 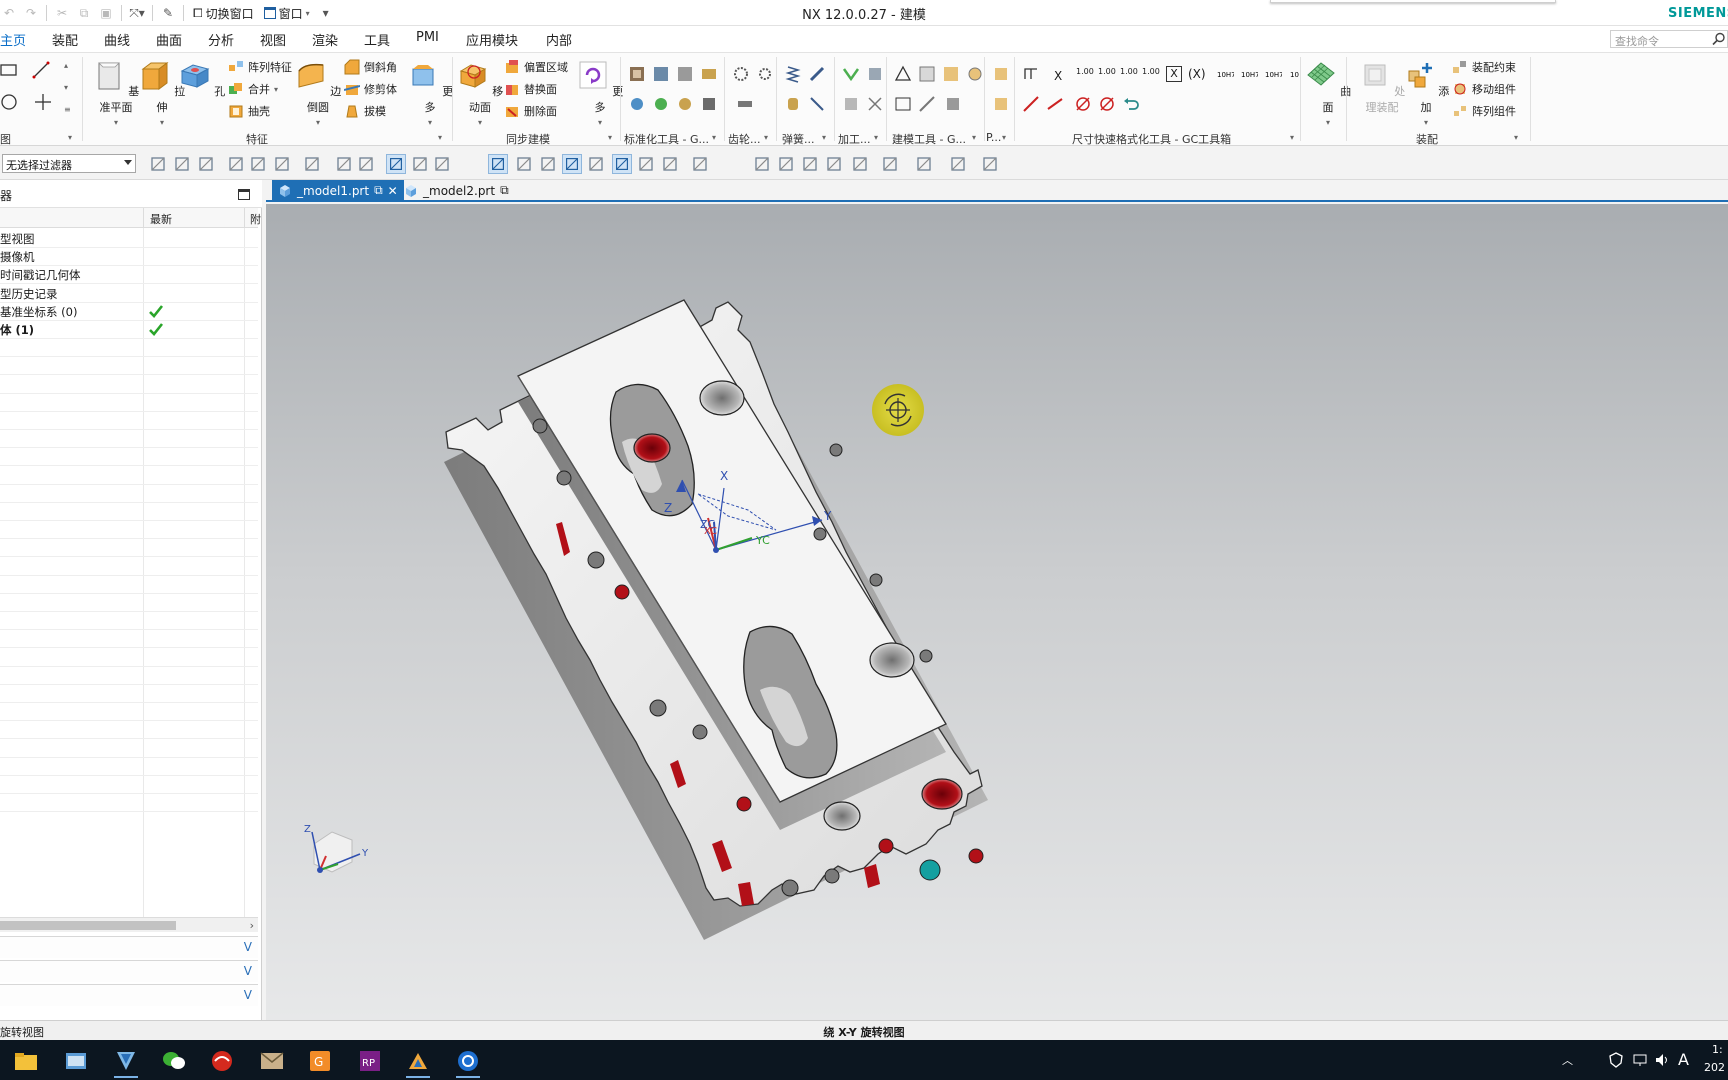 What do you see at coordinates (143, 218) in the screenshot?
I see `column-divider` at bounding box center [143, 218].